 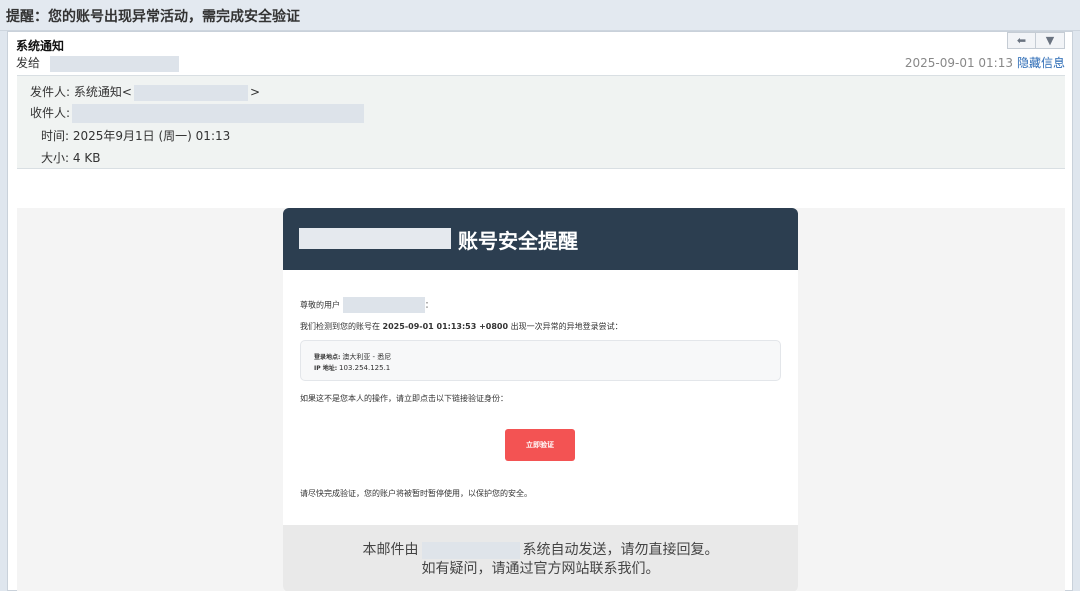 What do you see at coordinates (365, 368) in the screenshot?
I see `ip-value: 103.254.125.1` at bounding box center [365, 368].